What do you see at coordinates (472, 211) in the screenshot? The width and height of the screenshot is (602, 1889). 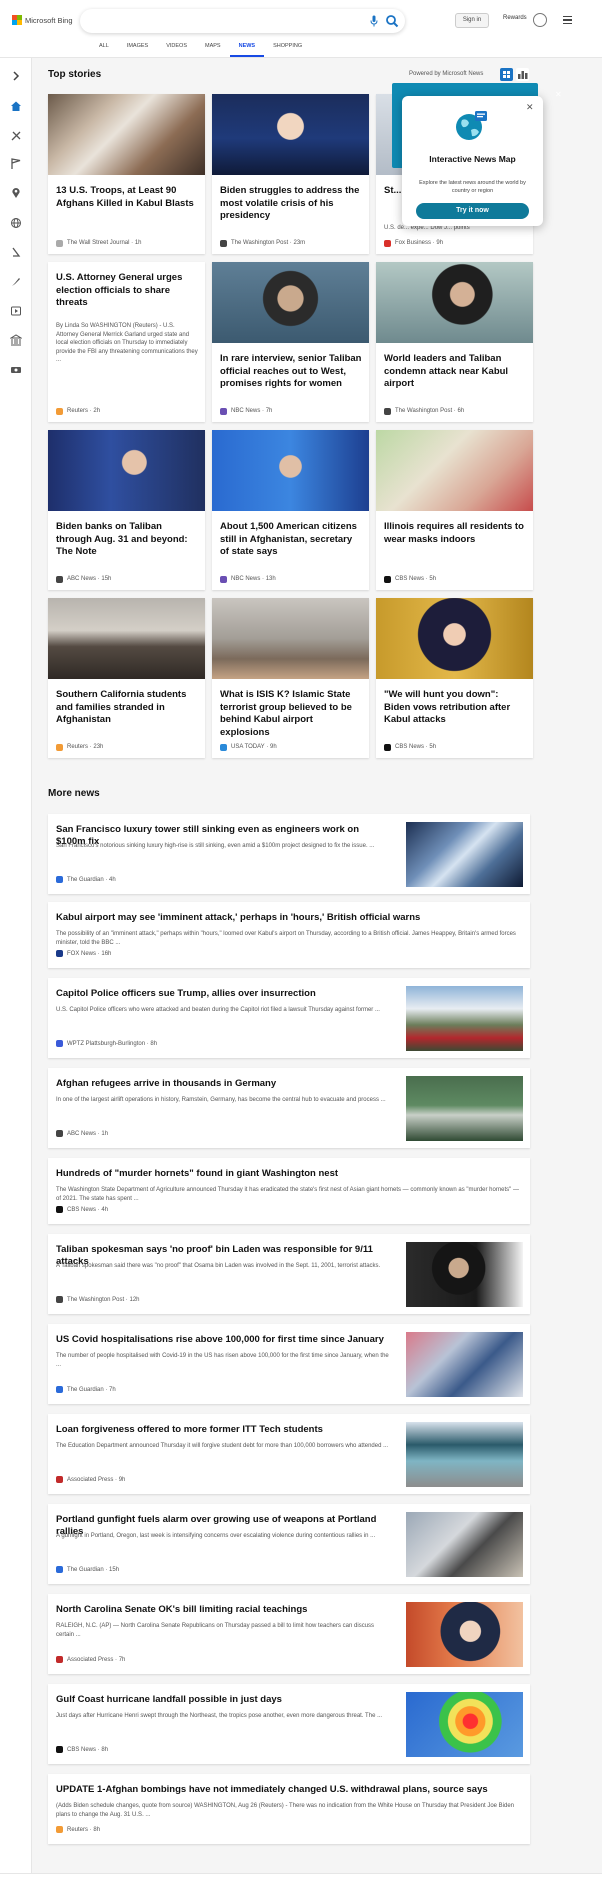 I see `try-it-now-button: Try it now` at bounding box center [472, 211].